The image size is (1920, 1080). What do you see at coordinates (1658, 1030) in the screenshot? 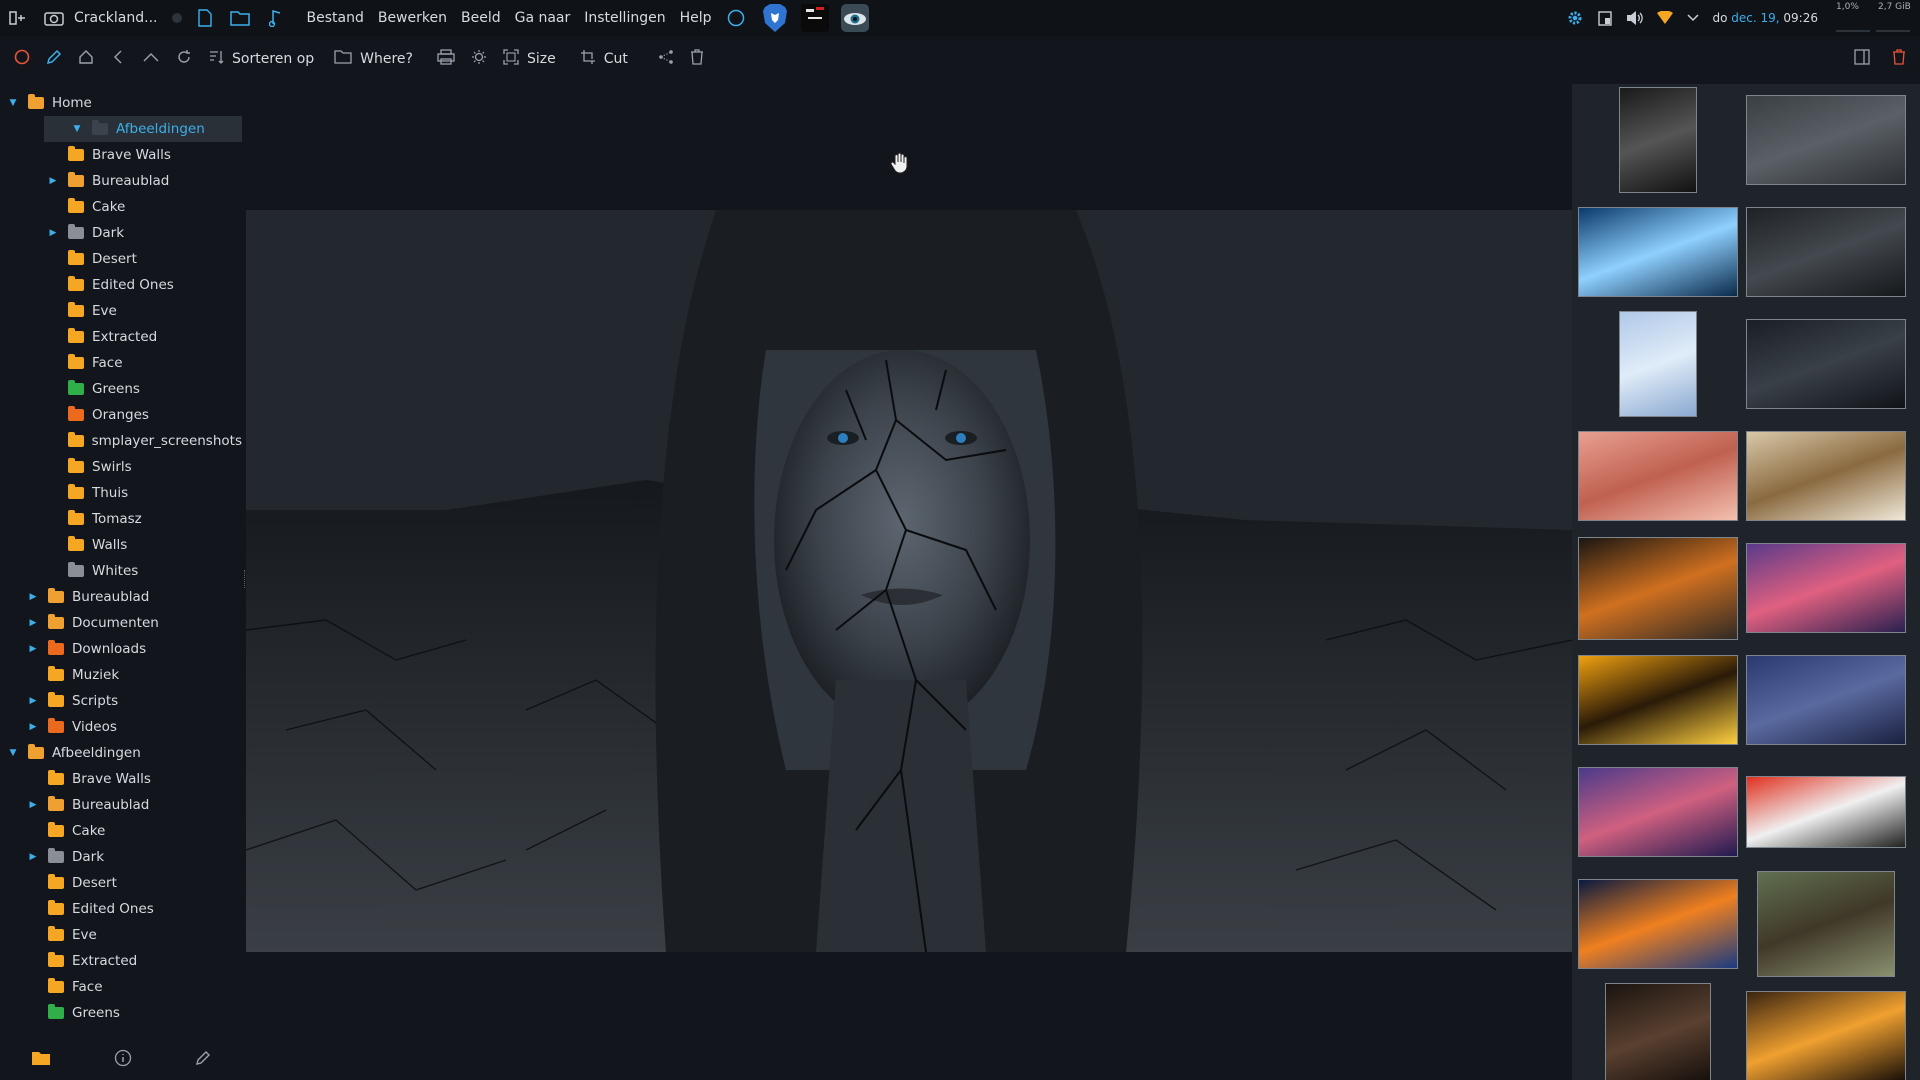
I see `thumbnail-orangutan` at bounding box center [1658, 1030].